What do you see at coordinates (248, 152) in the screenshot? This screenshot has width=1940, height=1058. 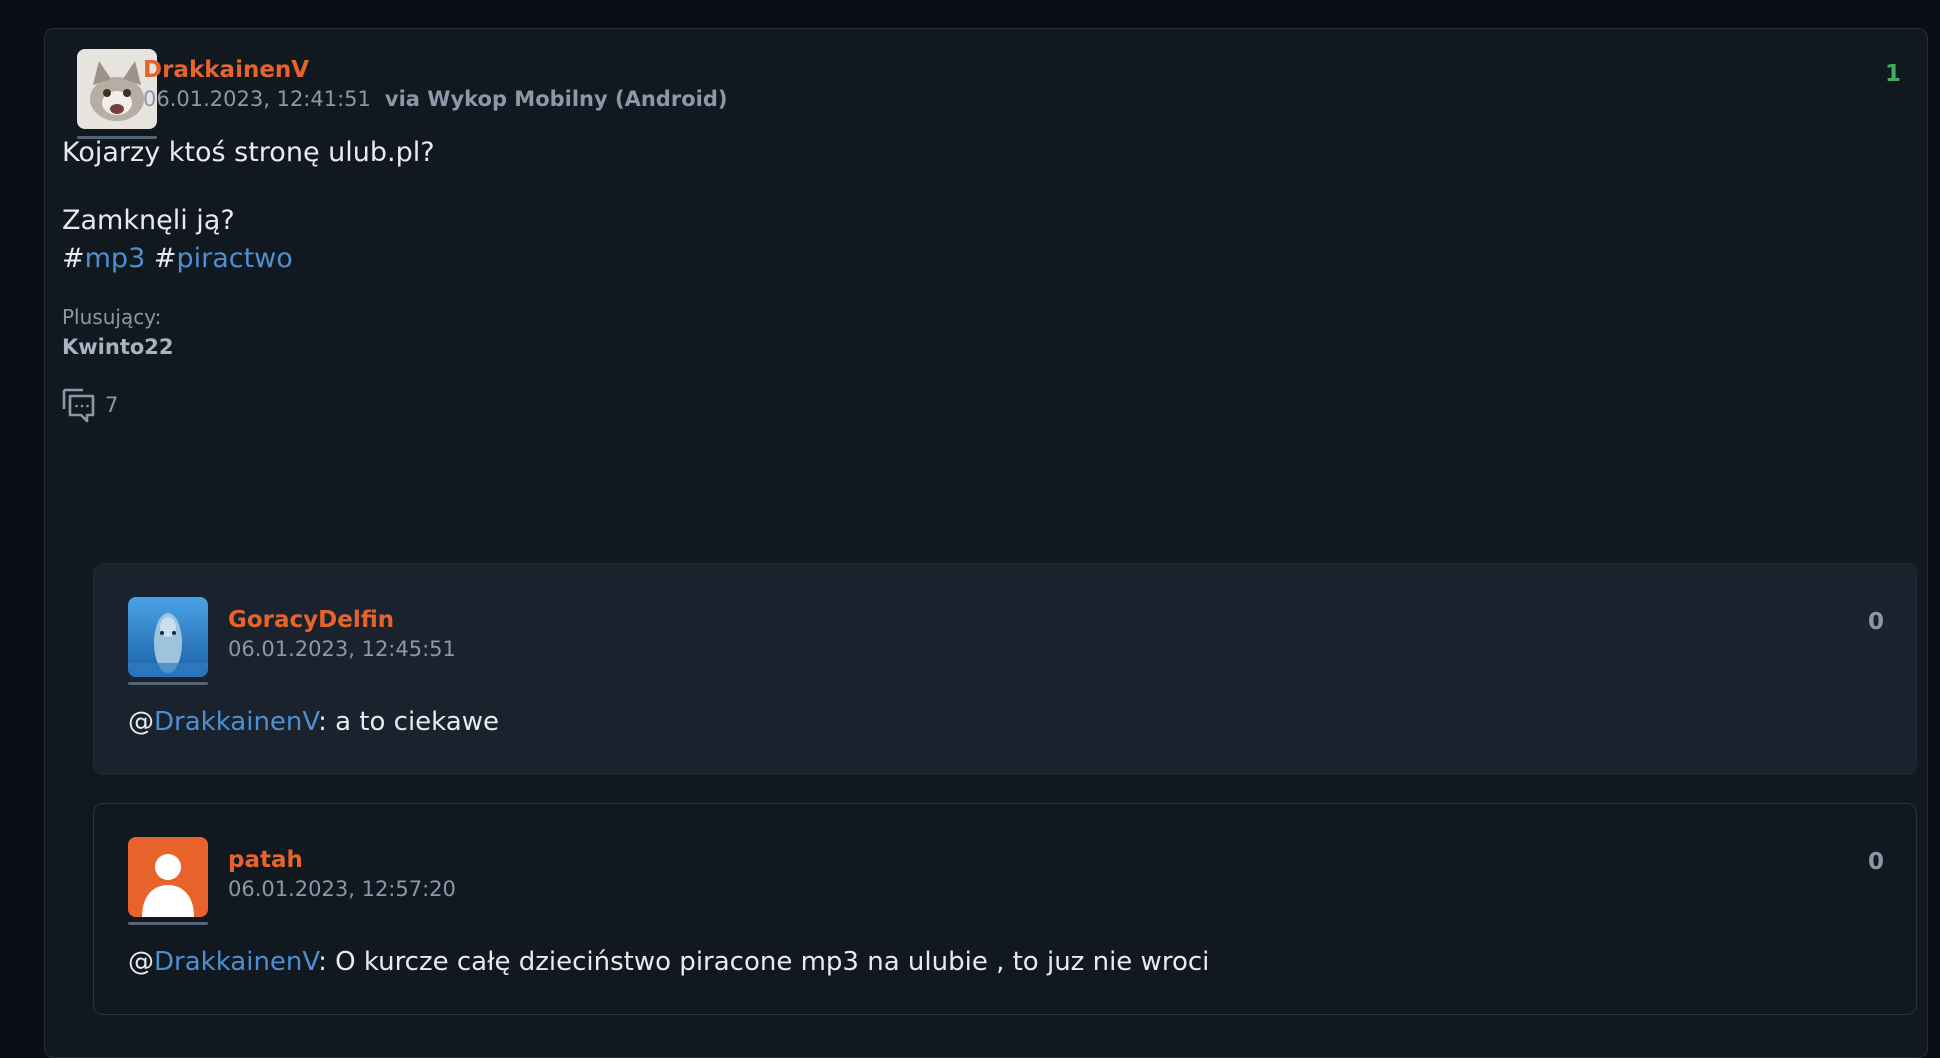 I see `post-line-1: Kojarzy ktoś stronę ulub.pl?` at bounding box center [248, 152].